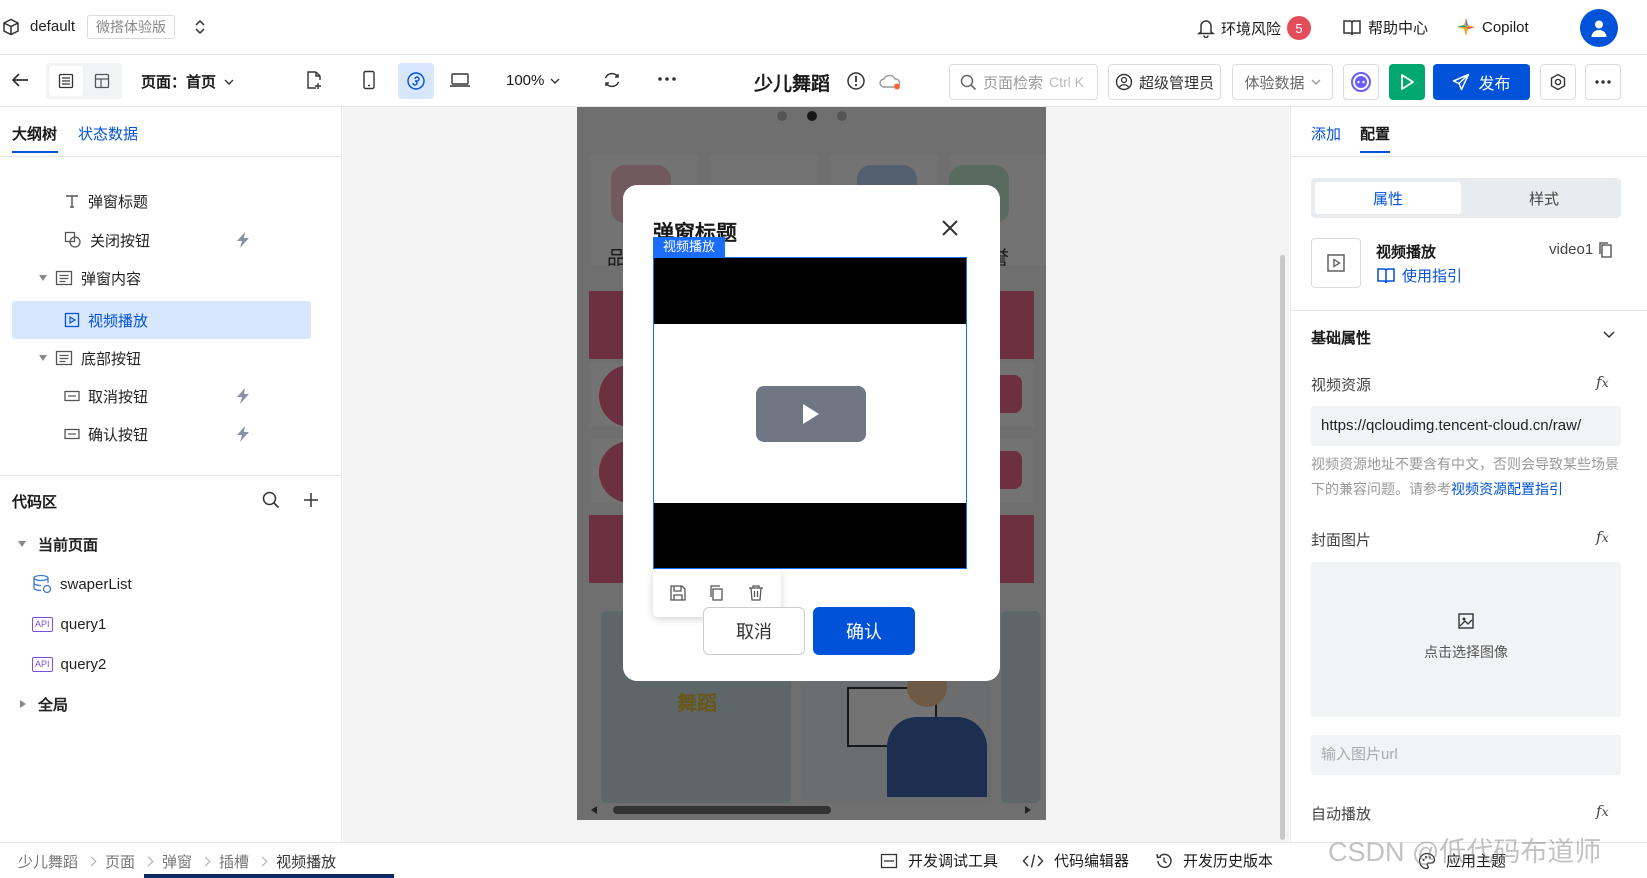 The width and height of the screenshot is (1647, 878). What do you see at coordinates (612, 80) in the screenshot?
I see `refresh-icon` at bounding box center [612, 80].